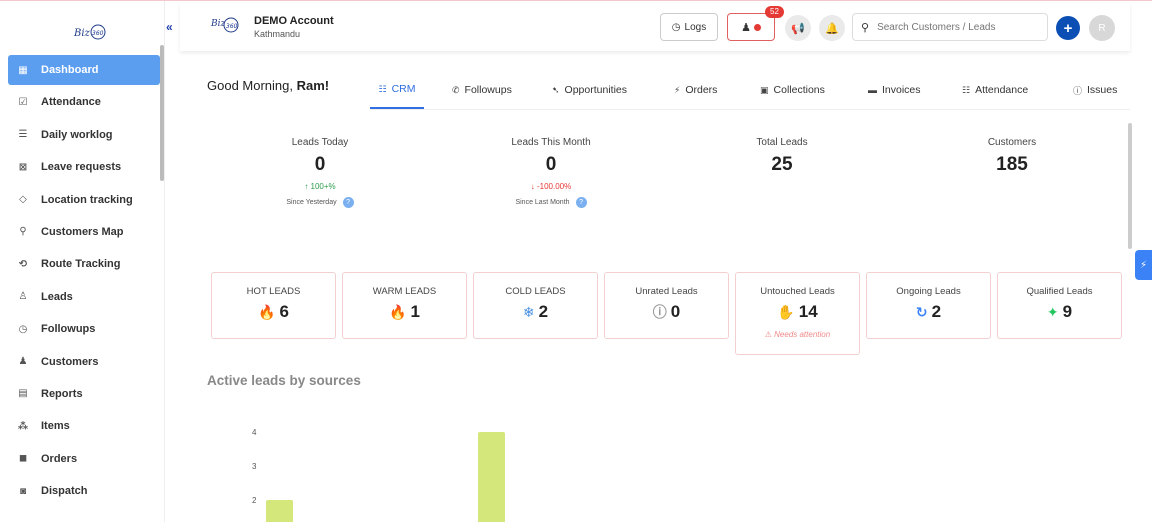 This screenshot has height=522, width=1152. I want to click on lead-card-ongoing-leads: Ongoing Leads ↻ 2, so click(928, 305).